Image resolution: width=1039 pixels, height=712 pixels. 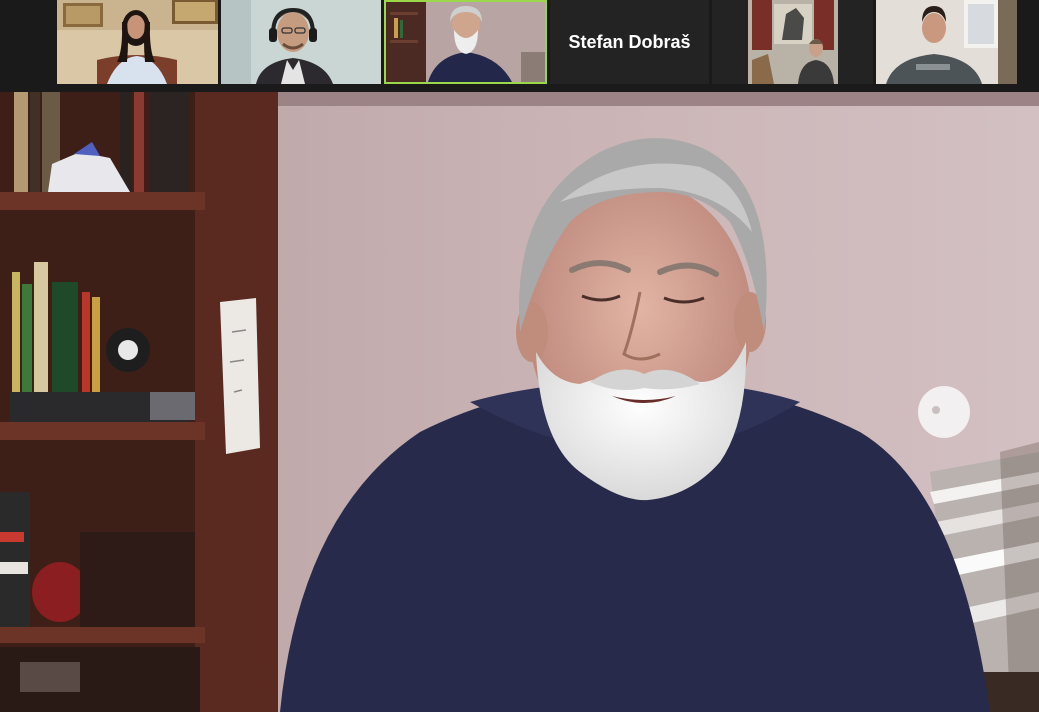 I want to click on participant-tile-name-only: Stefan Dobraš, so click(x=629, y=42).